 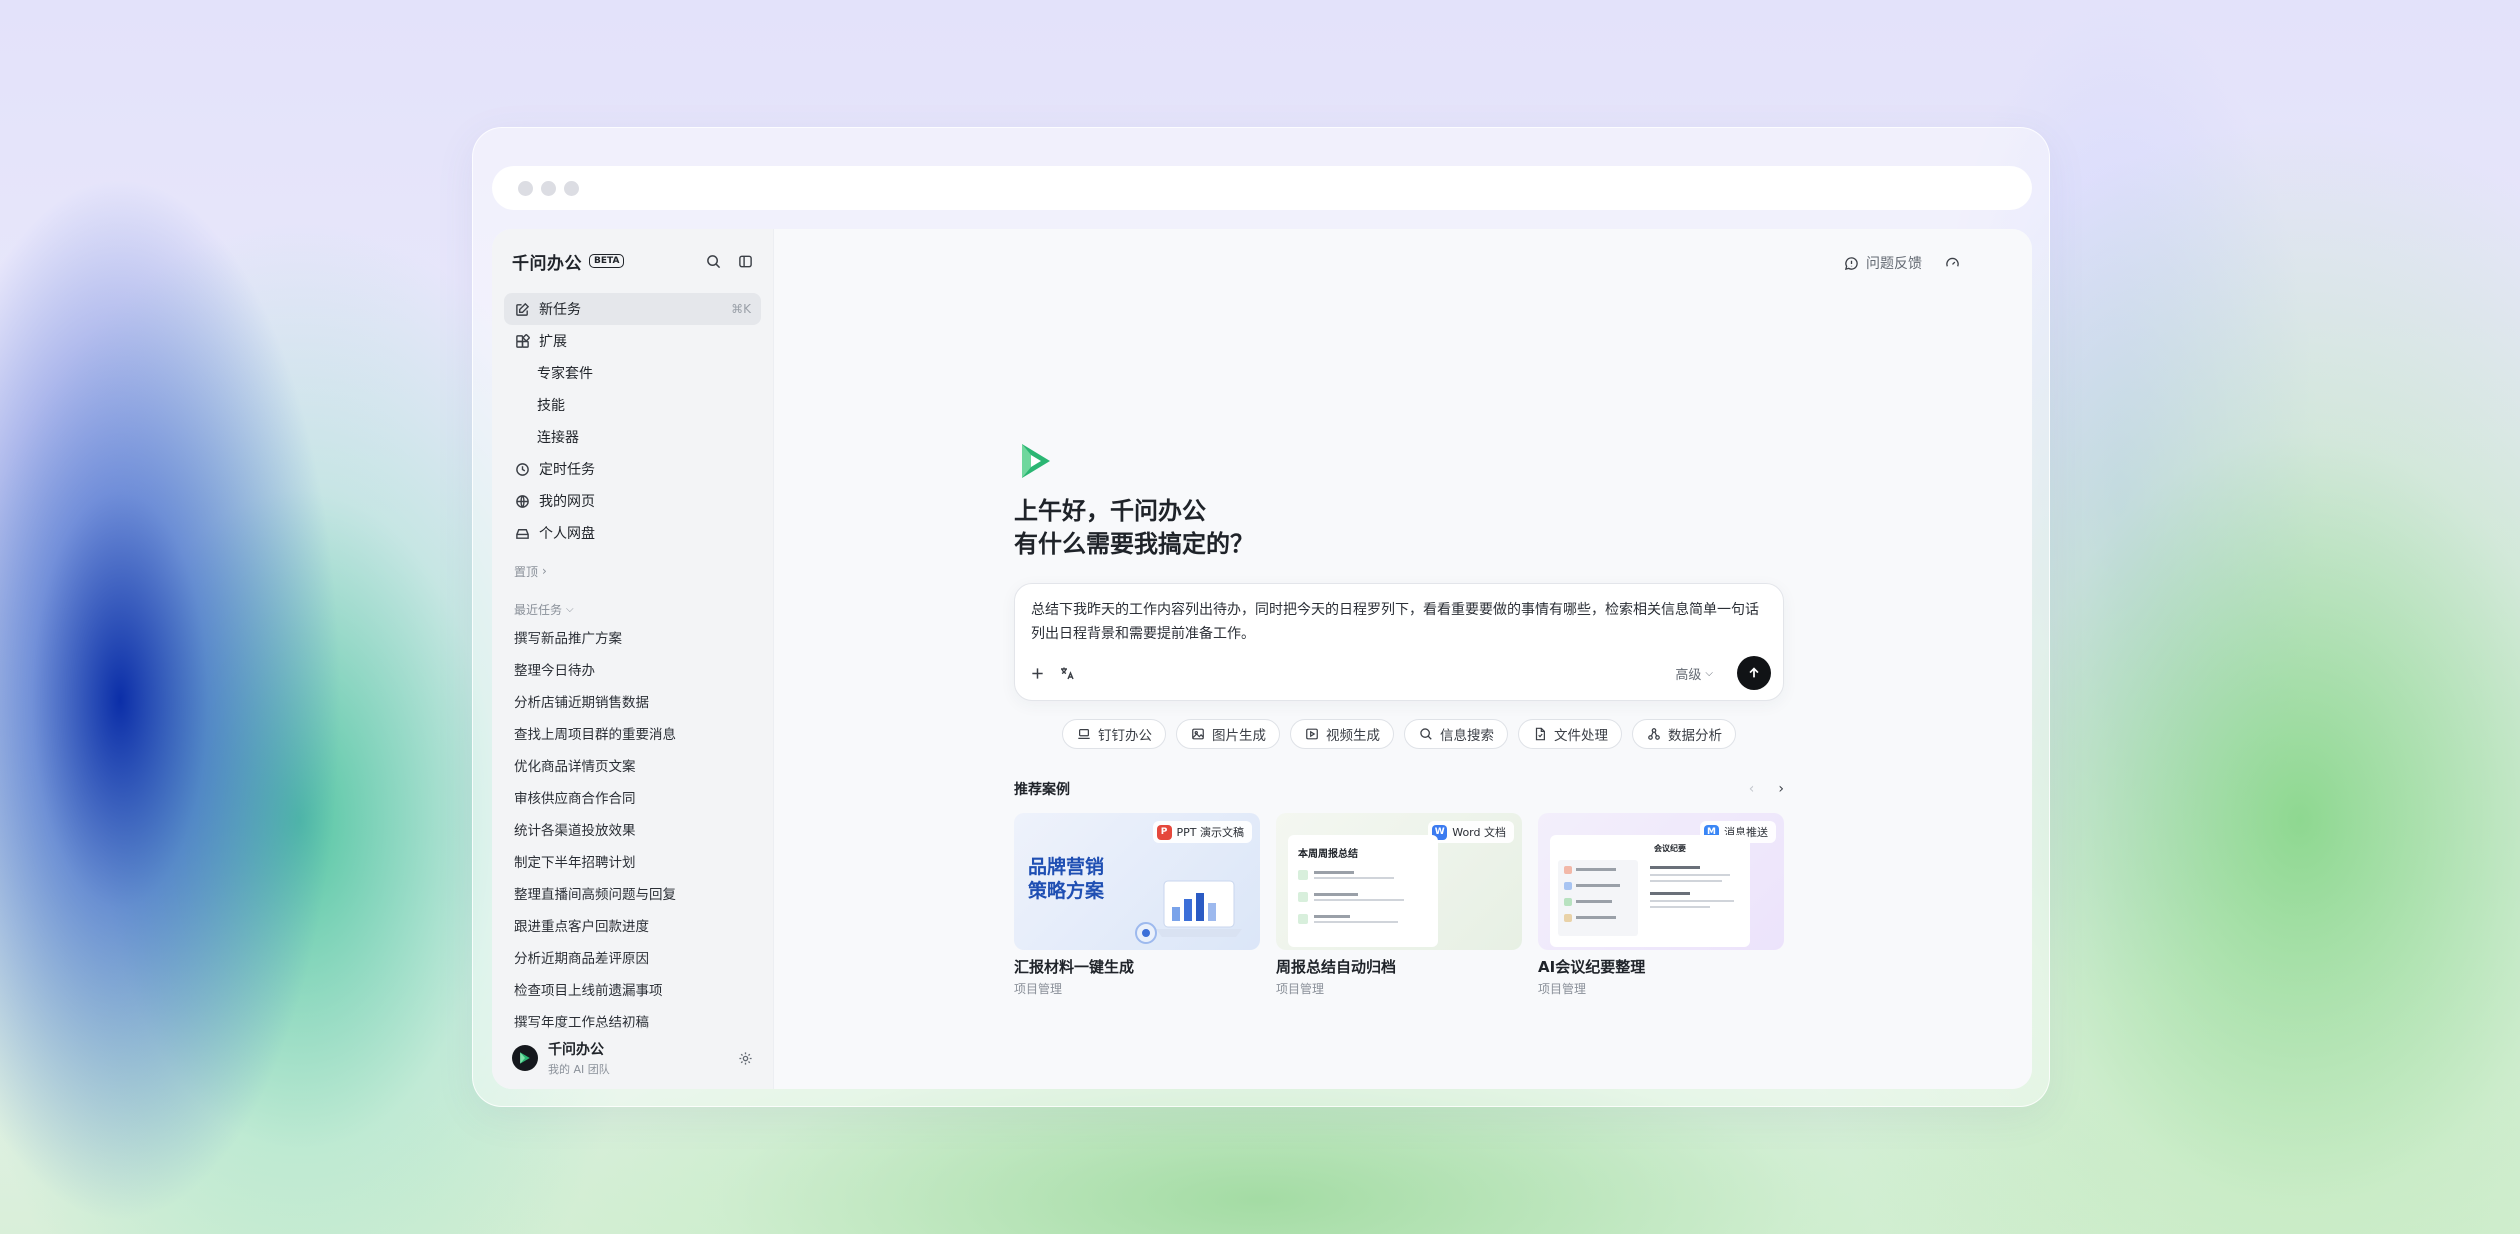 What do you see at coordinates (1110, 511) in the screenshot?
I see `greeting-line-1: 上午好，千问办公` at bounding box center [1110, 511].